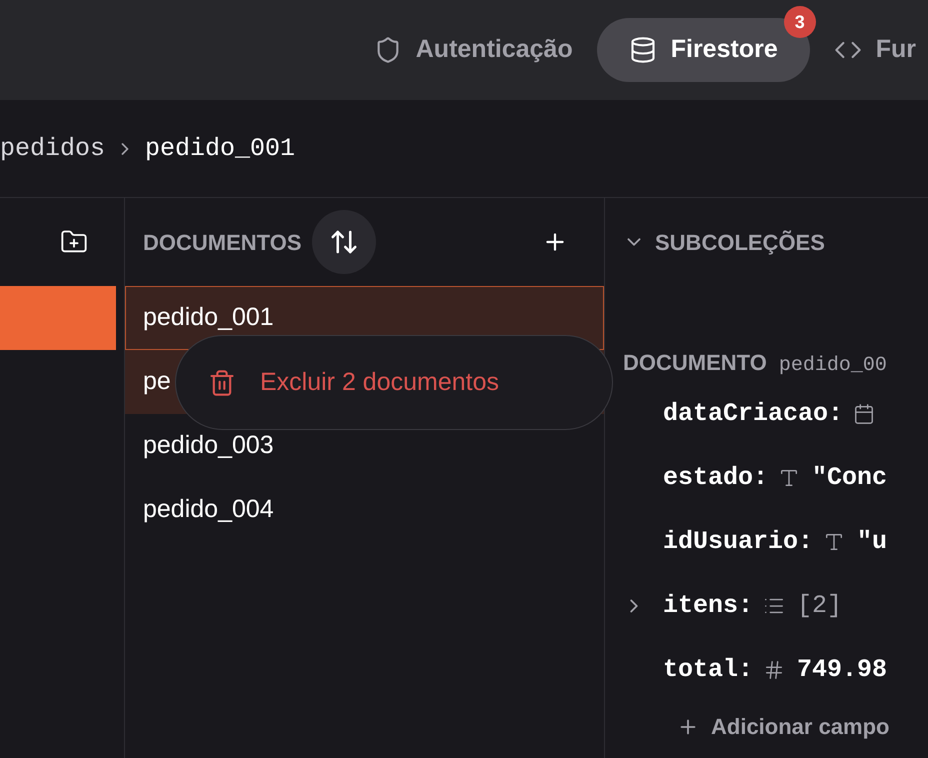  Describe the element at coordinates (800, 22) in the screenshot. I see `notification-badge: 3` at that location.